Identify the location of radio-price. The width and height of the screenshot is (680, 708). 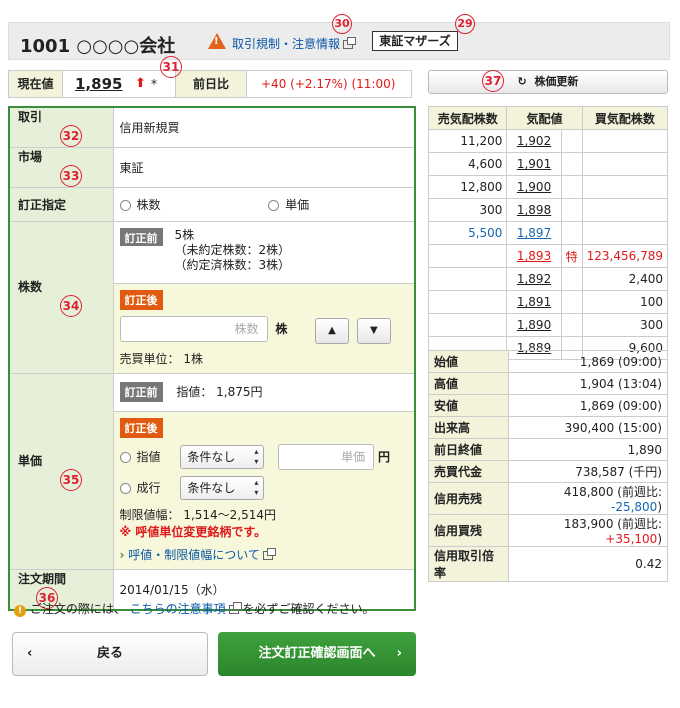
(274, 205).